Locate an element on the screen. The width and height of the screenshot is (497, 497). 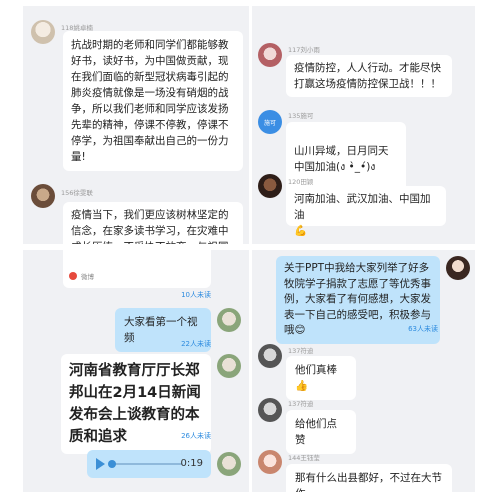
voice-message: 0:19 is located at coordinates (149, 464).